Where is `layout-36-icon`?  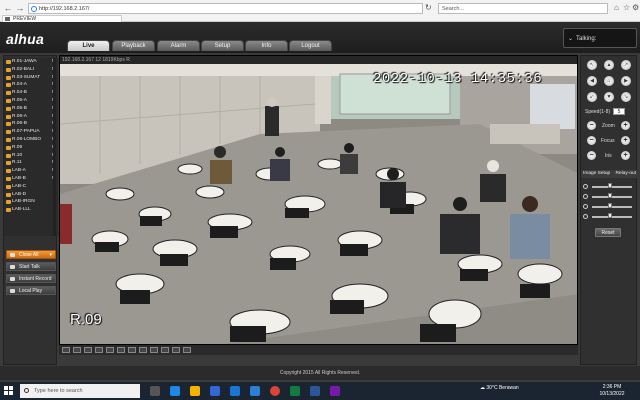
layout-36-icon is located at coordinates (132, 350).